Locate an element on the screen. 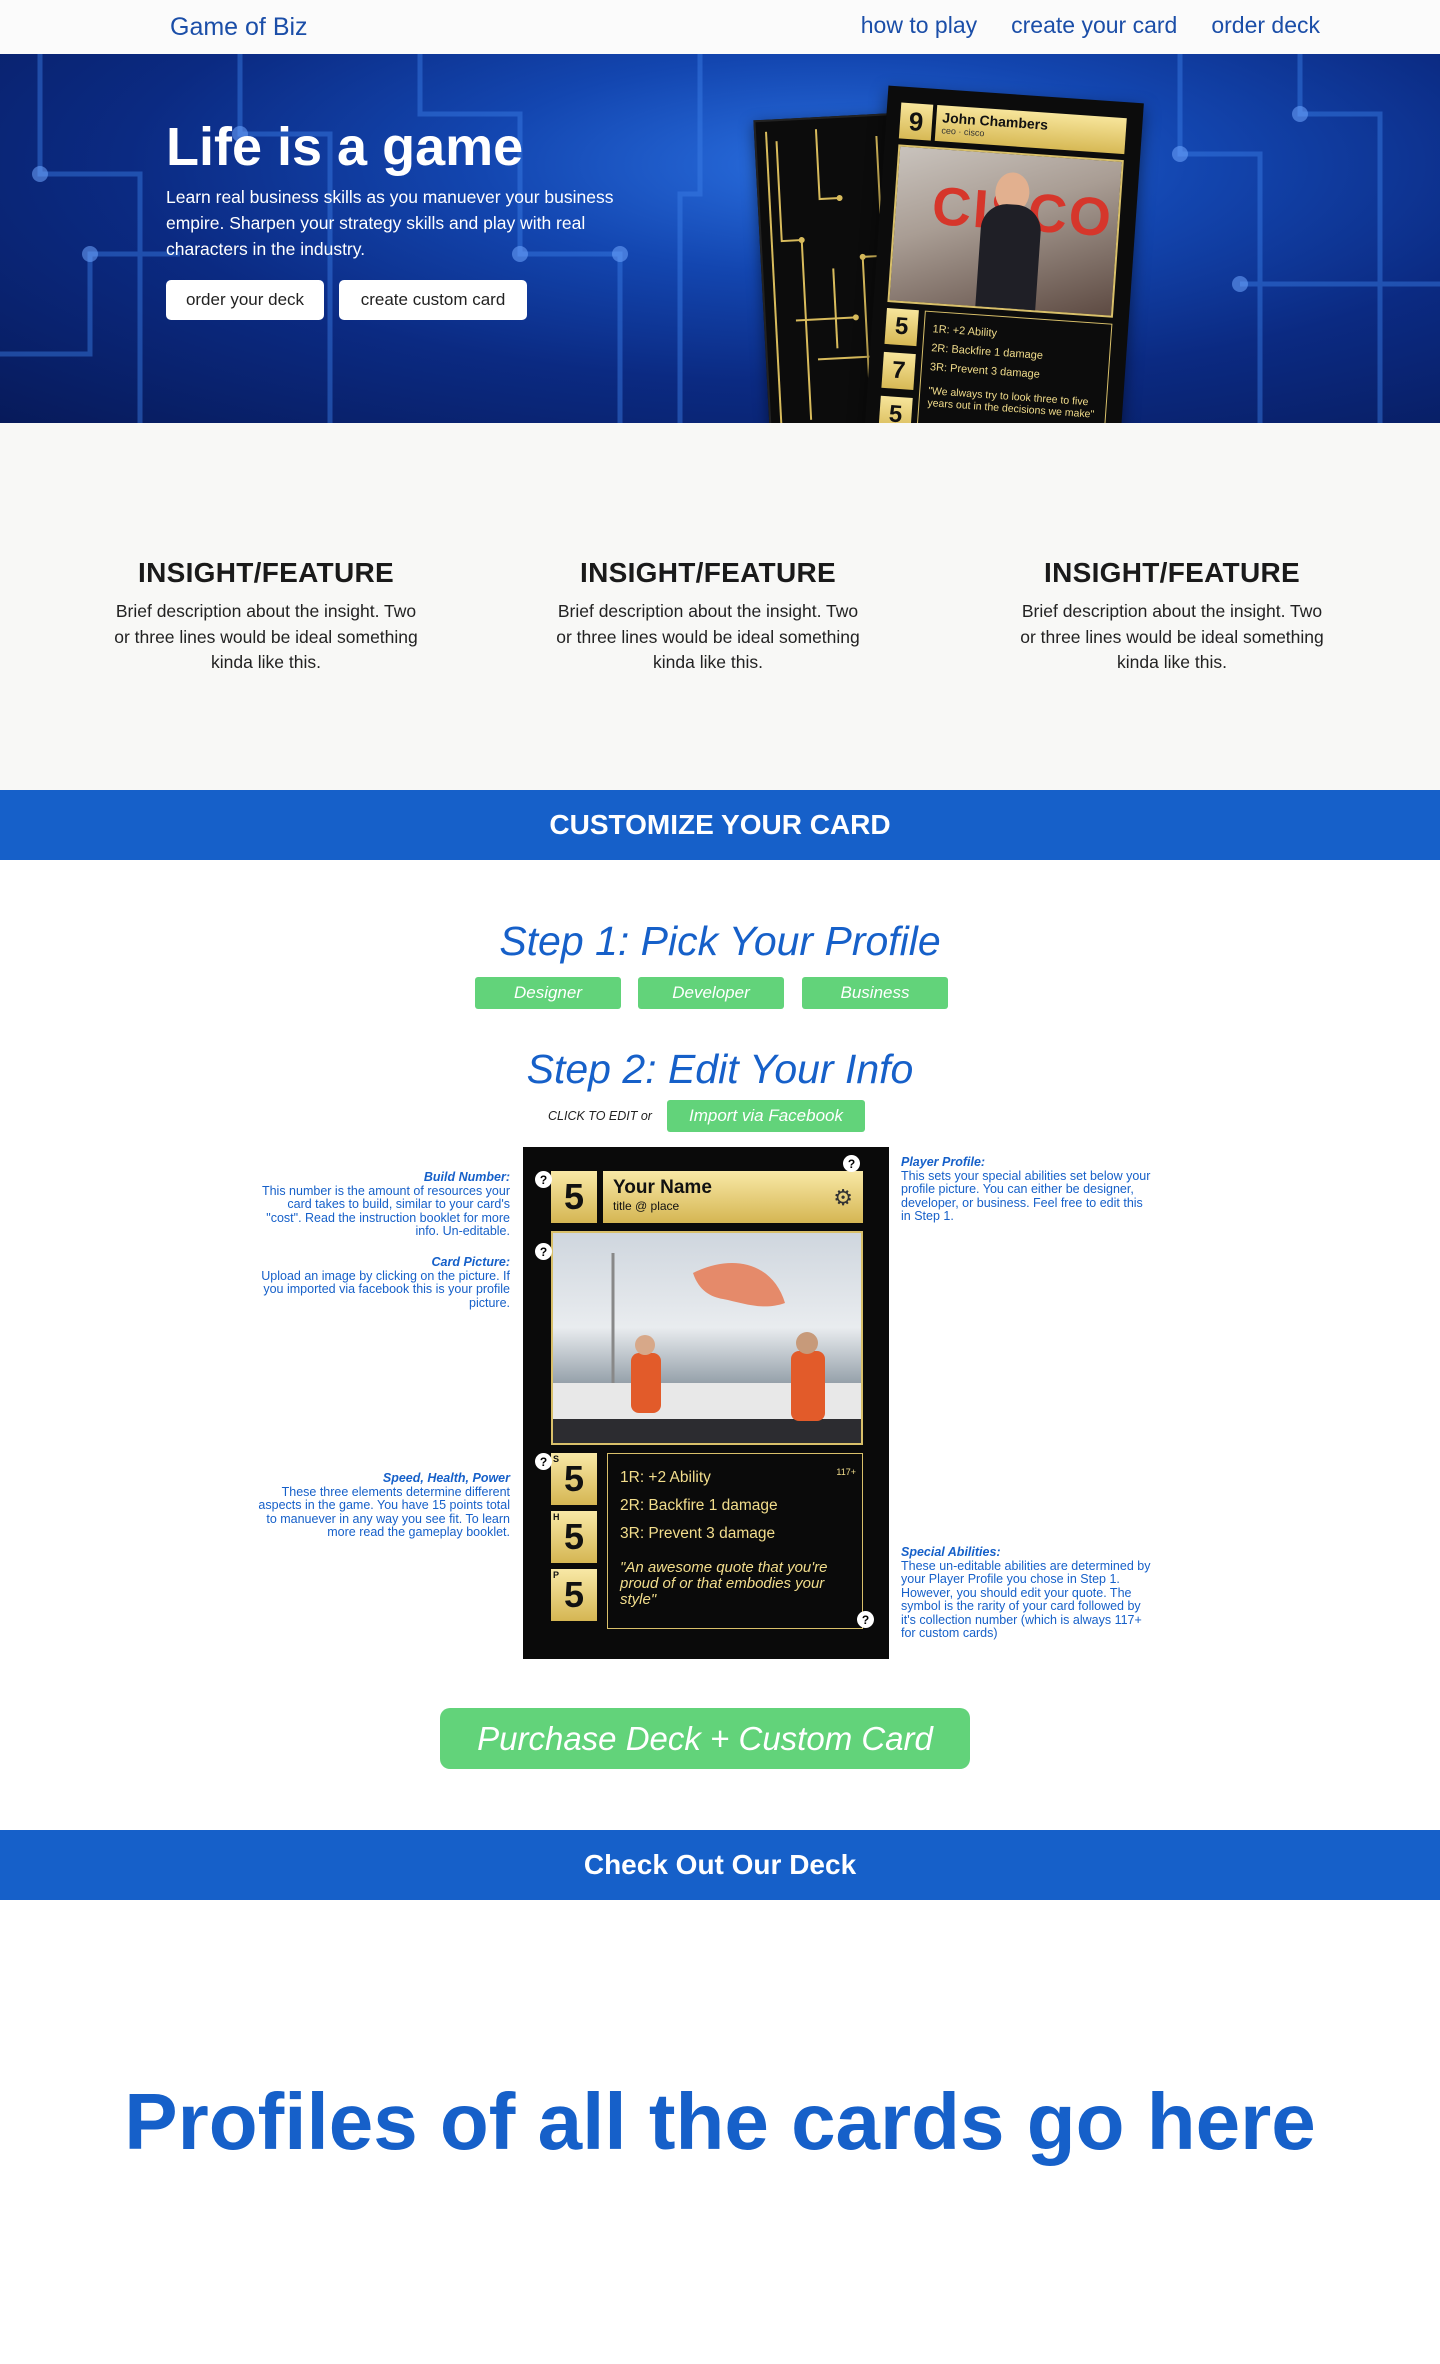  card-speed-value: 5 is located at coordinates (574, 1479).